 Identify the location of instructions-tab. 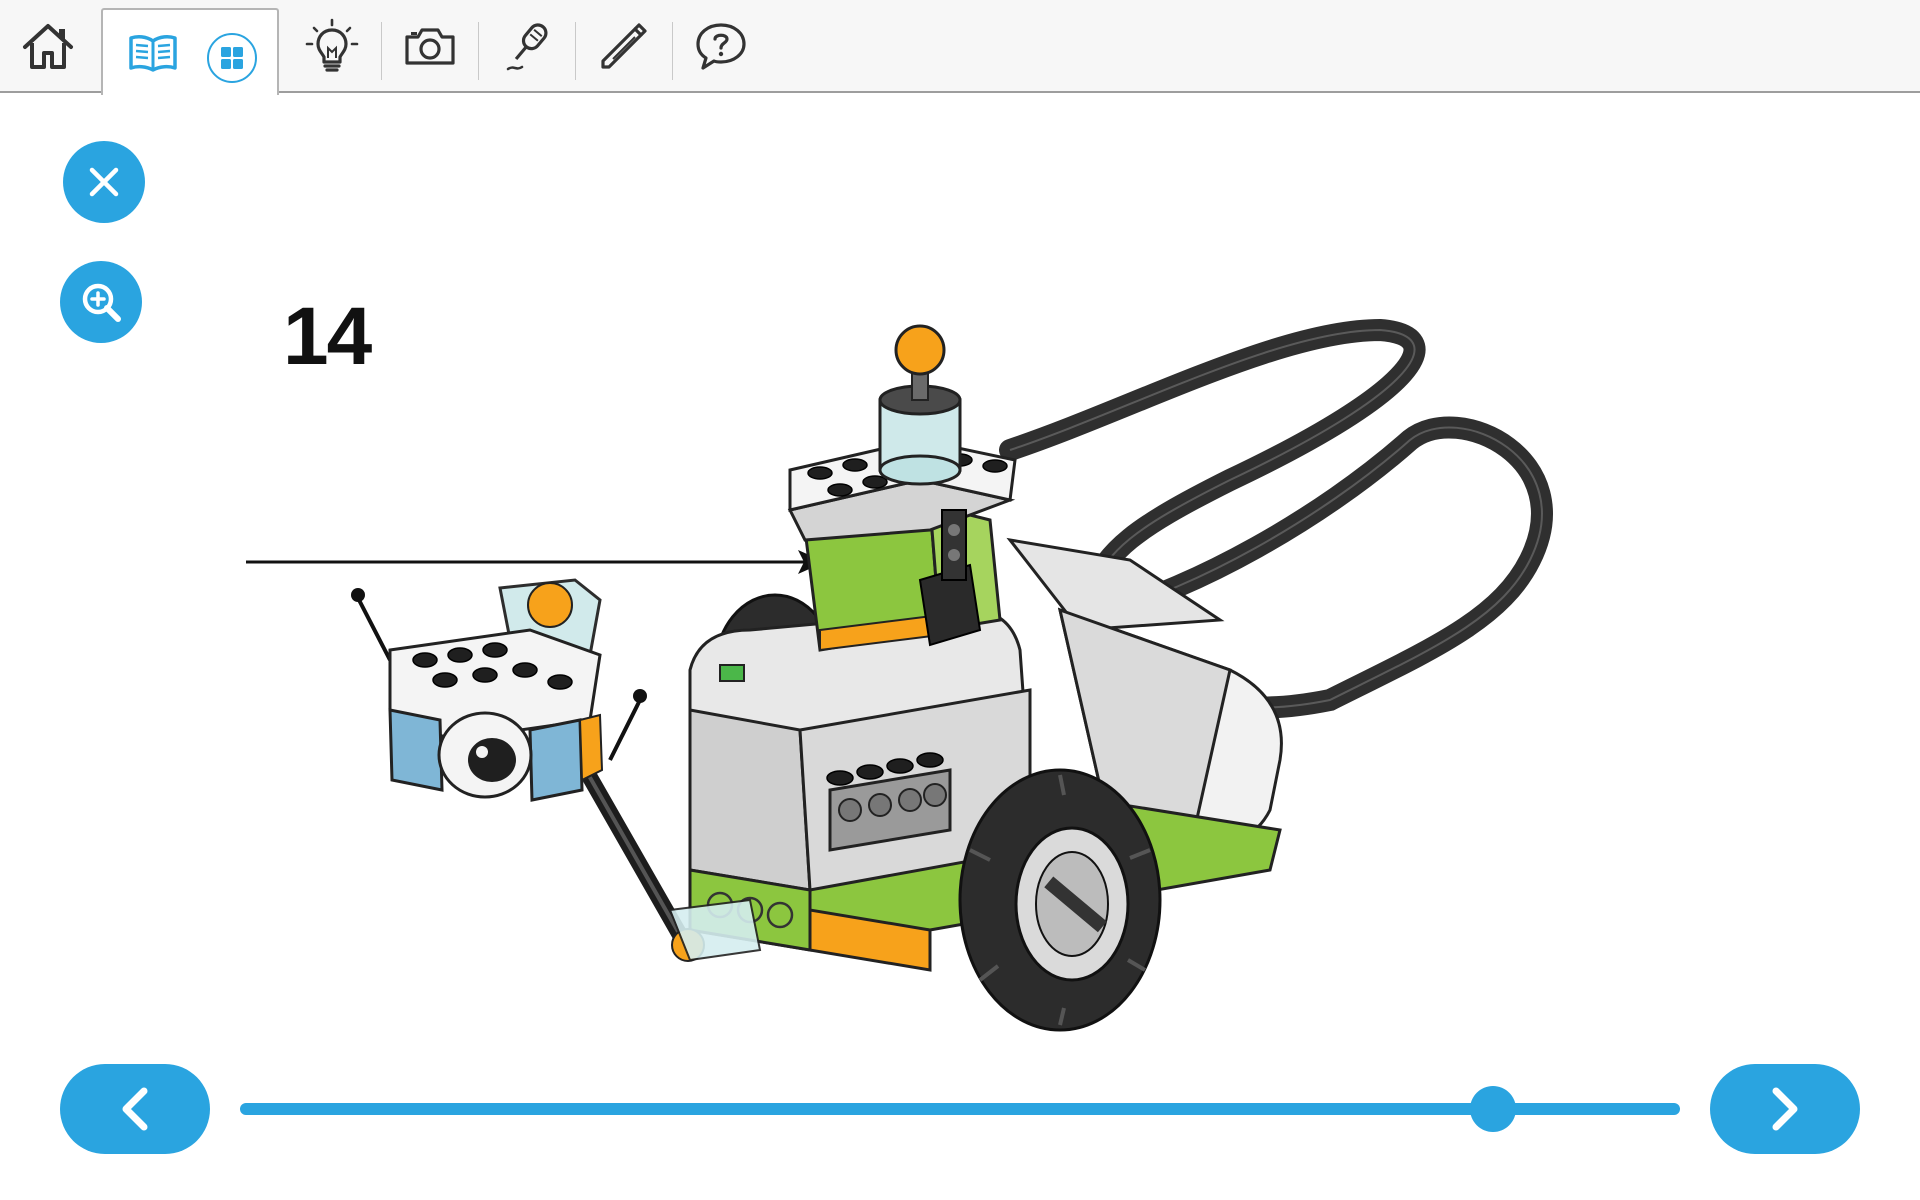
(190, 51).